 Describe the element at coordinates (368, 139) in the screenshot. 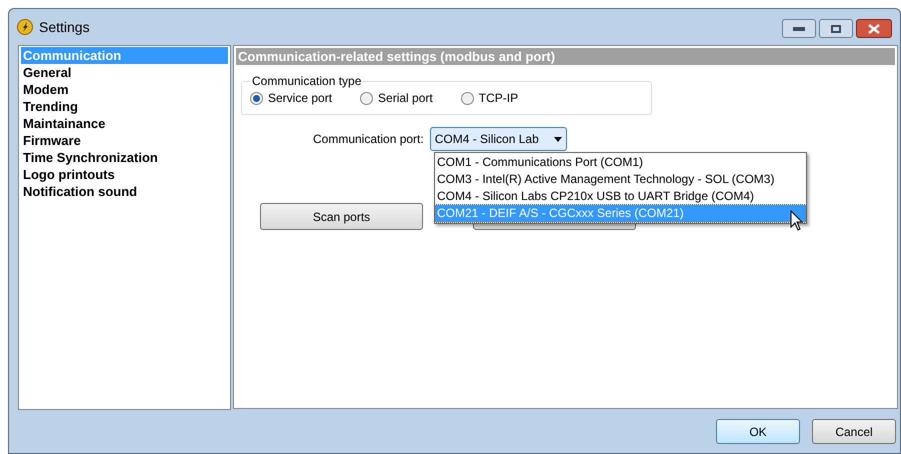

I see `field-label: Communication port:` at that location.